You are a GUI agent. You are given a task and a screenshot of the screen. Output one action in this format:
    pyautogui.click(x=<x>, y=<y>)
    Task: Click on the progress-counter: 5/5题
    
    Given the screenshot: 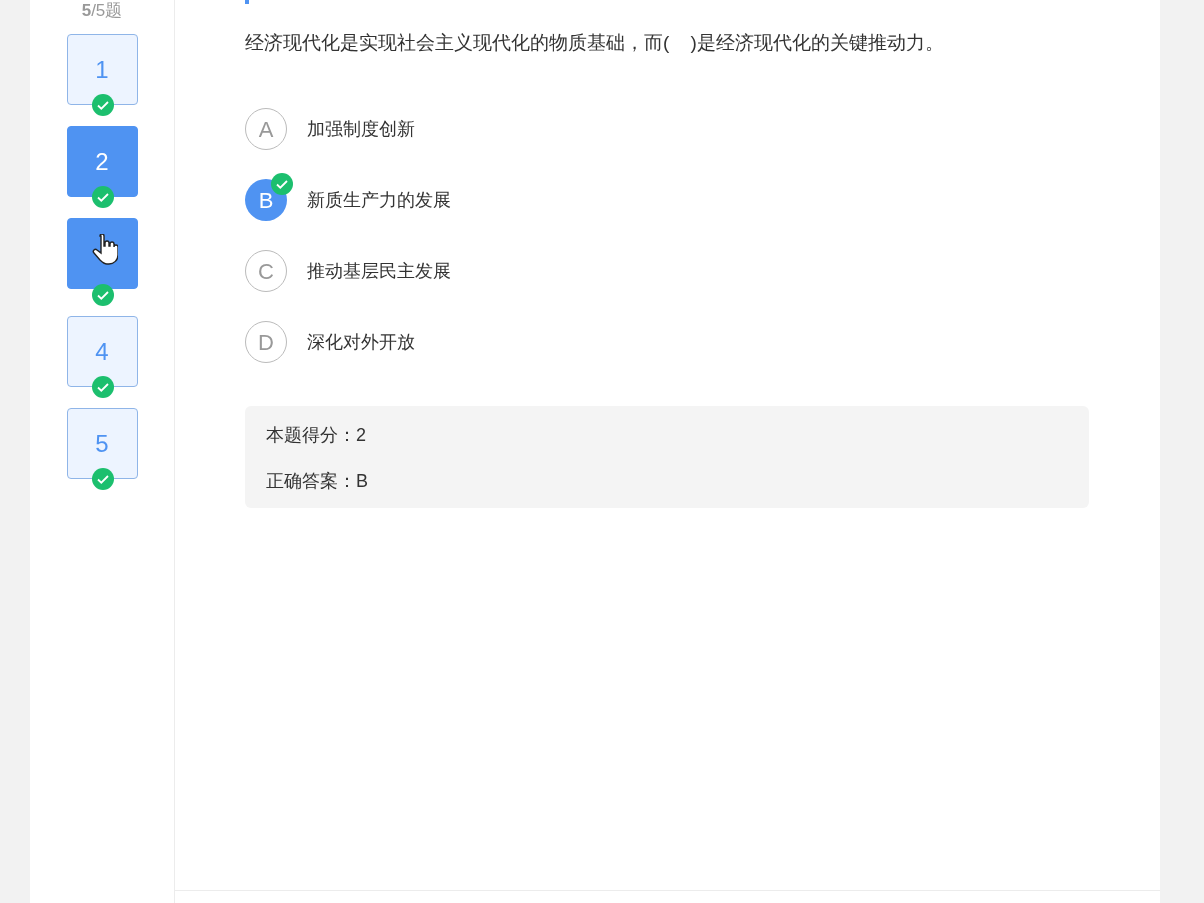 What is the action you would take?
    pyautogui.click(x=102, y=11)
    